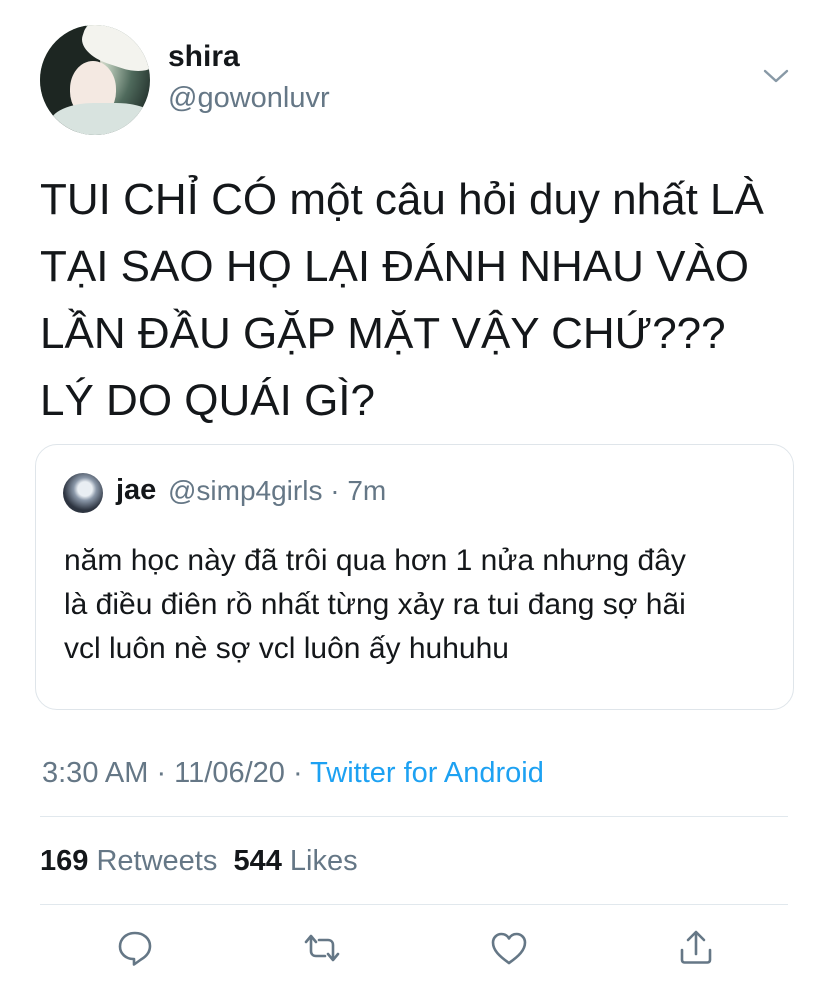  I want to click on likes-stat: 544 Likes, so click(295, 861).